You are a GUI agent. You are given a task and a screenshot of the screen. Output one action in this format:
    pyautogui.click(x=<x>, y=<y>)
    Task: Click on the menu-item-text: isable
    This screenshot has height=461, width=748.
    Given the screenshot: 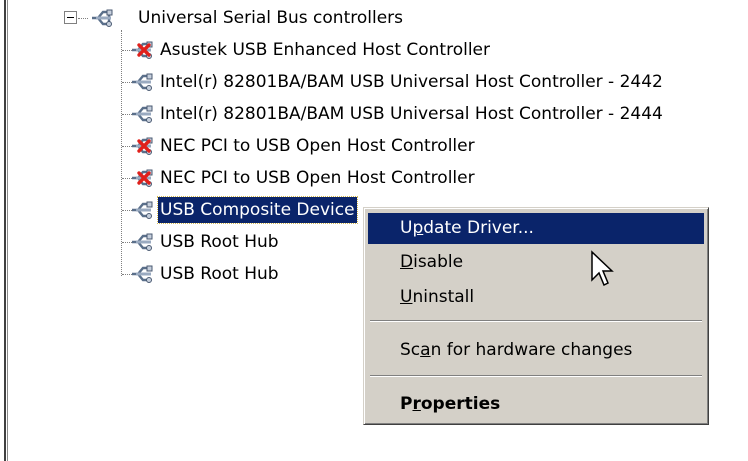 What is the action you would take?
    pyautogui.click(x=438, y=262)
    